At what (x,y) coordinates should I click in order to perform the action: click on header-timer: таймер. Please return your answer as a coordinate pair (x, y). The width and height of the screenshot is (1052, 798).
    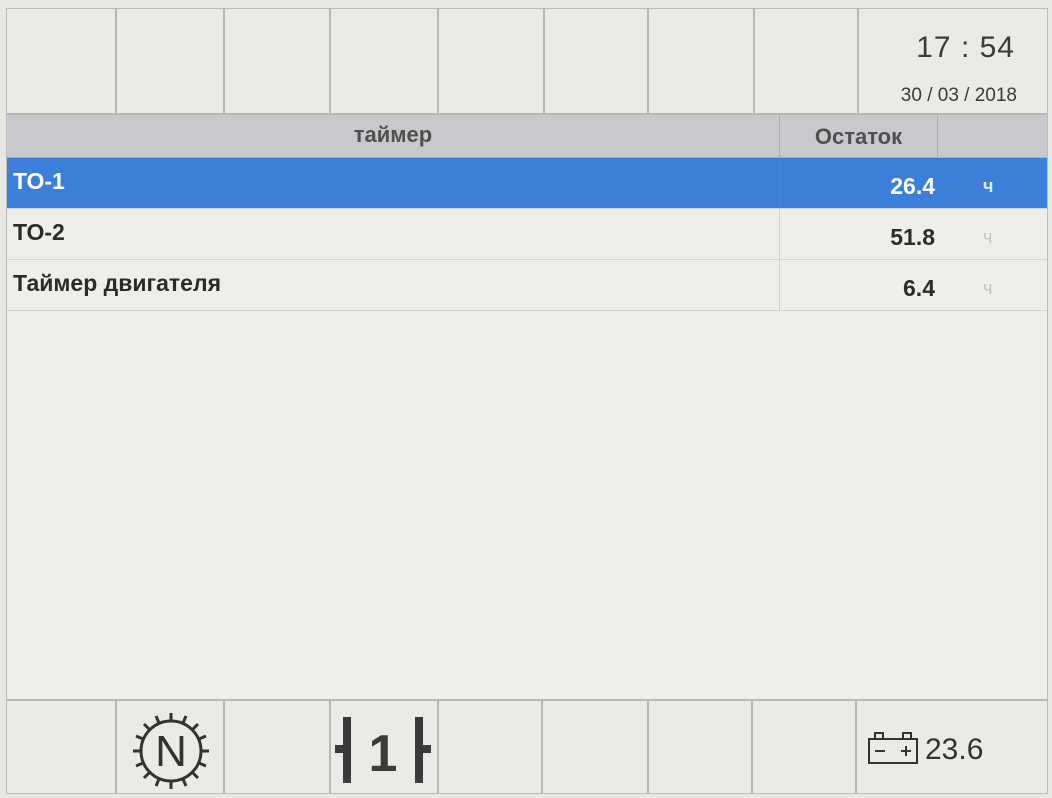
    Looking at the image, I should click on (393, 136).